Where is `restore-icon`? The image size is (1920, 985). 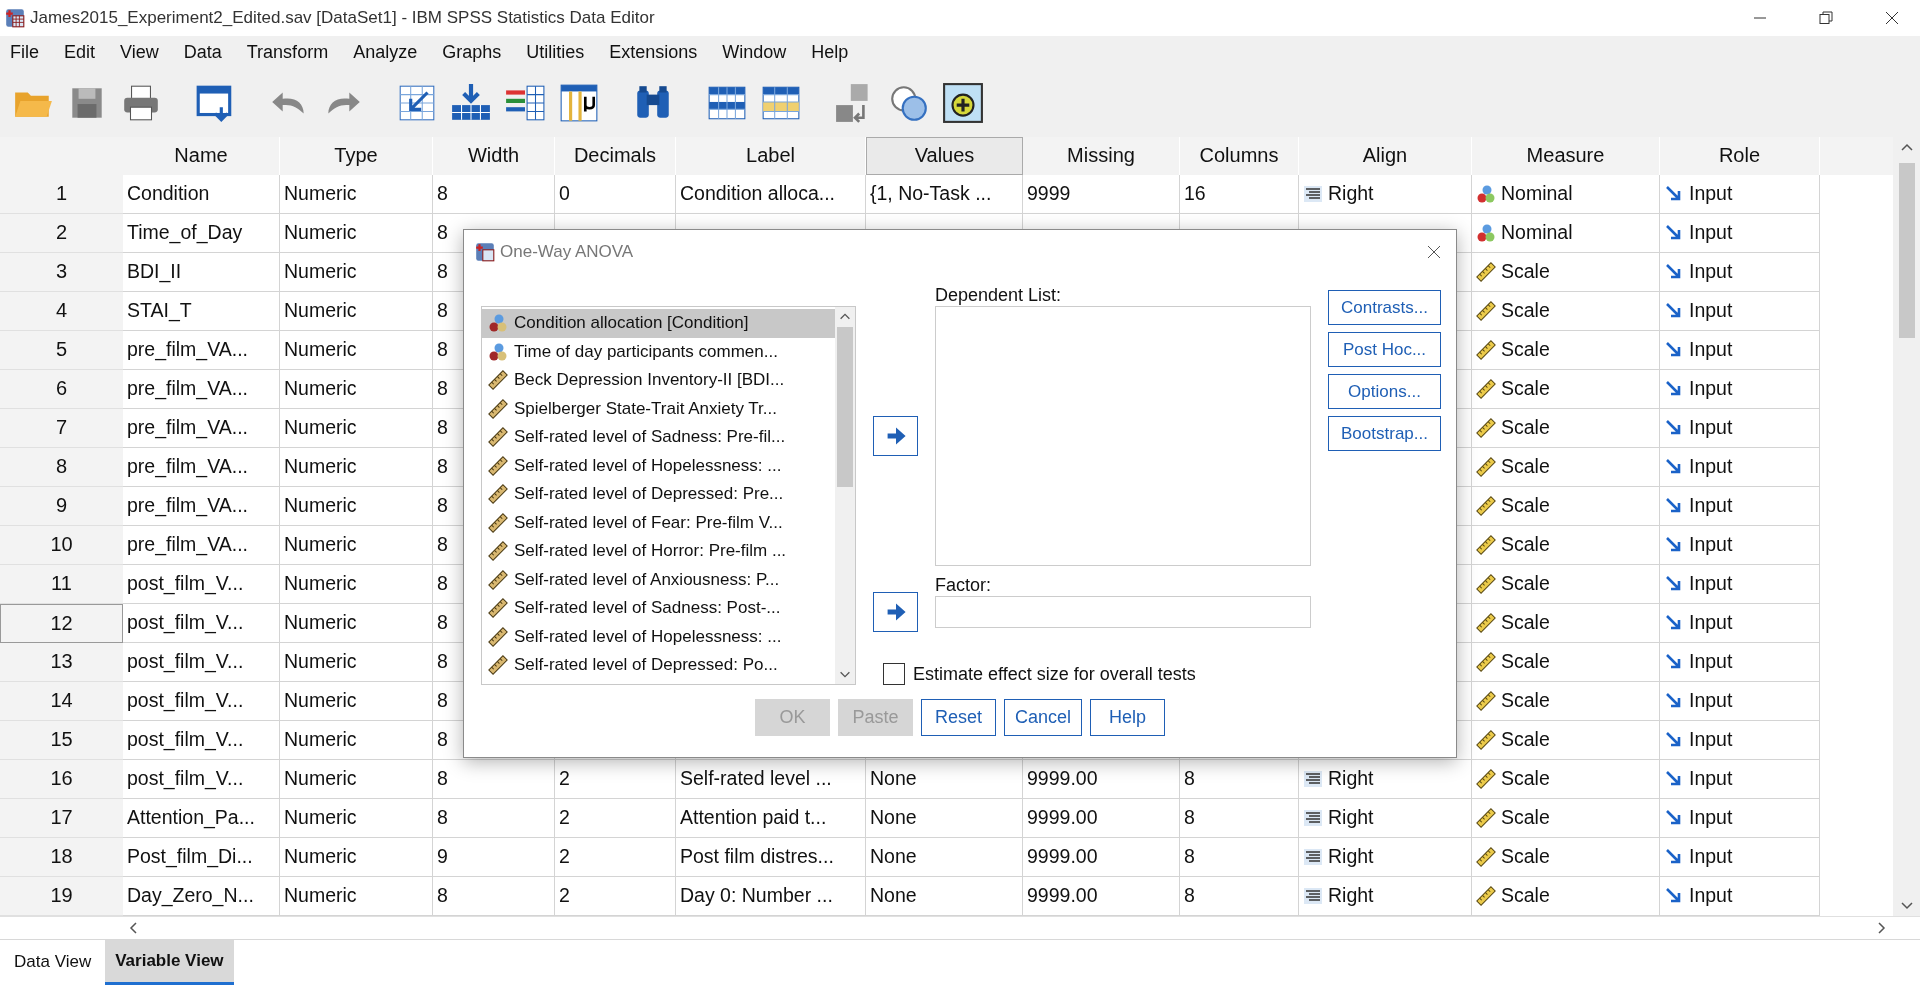 restore-icon is located at coordinates (1826, 17).